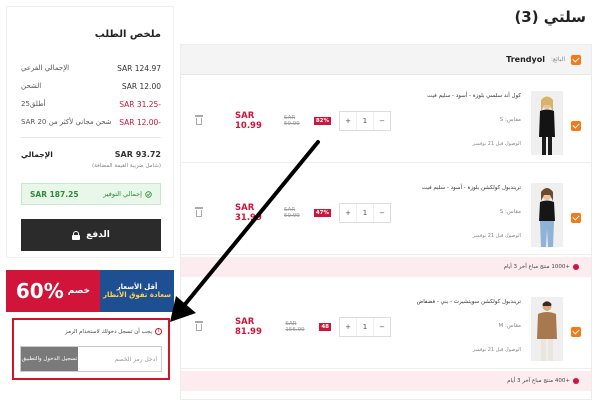 Image resolution: width=600 pixels, height=400 pixels. Describe the element at coordinates (141, 86) in the screenshot. I see `shipping-value: SAR 12.00` at that location.